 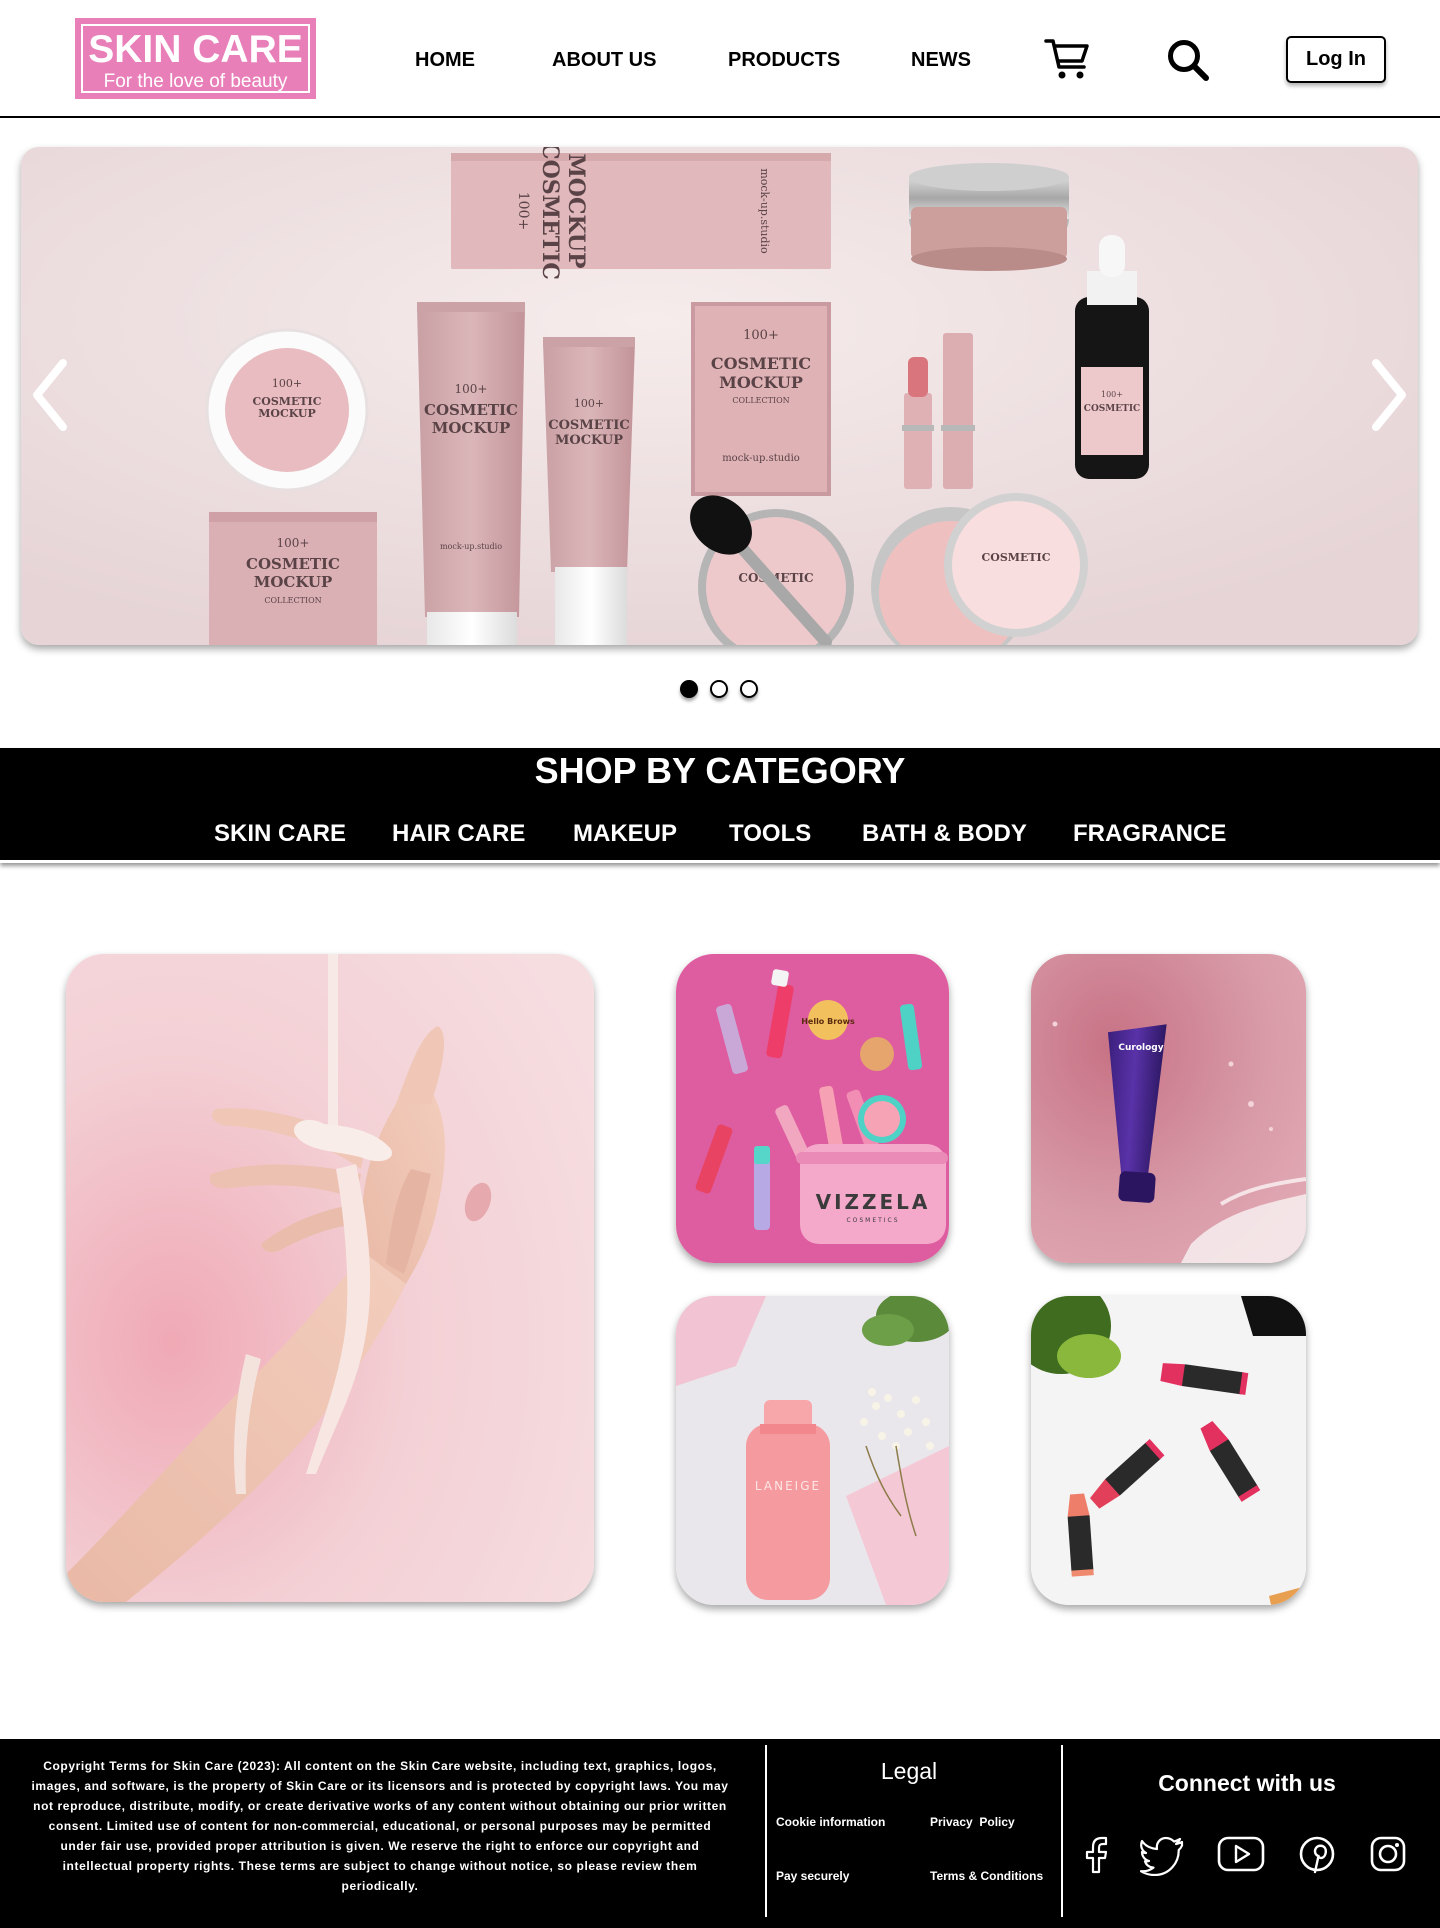 I want to click on nav-home: HOME, so click(x=445, y=60).